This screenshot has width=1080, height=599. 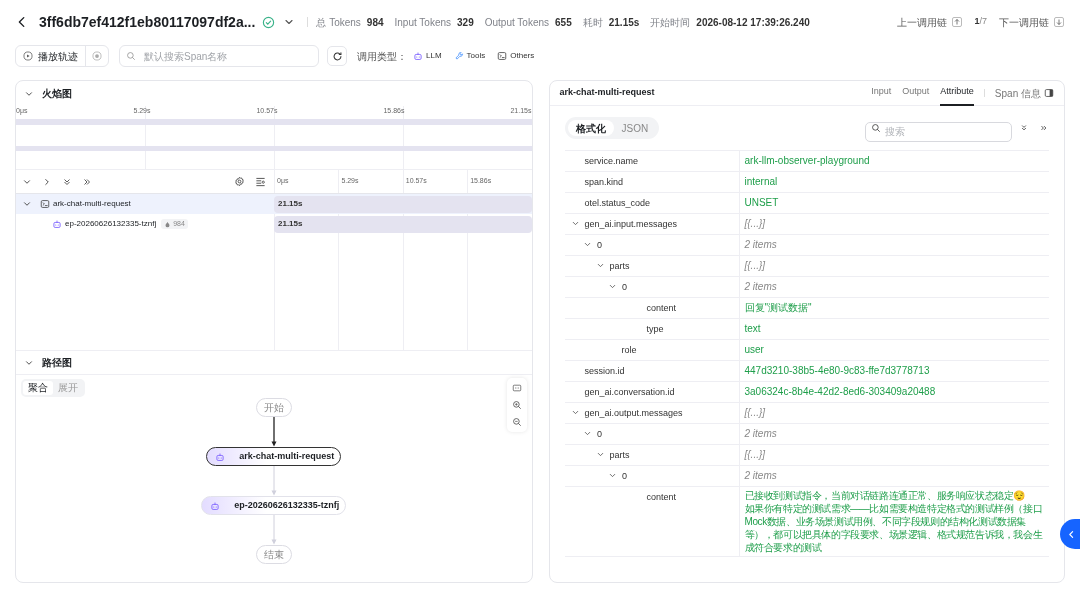 What do you see at coordinates (916, 93) in the screenshot?
I see `detail-tab: Output` at bounding box center [916, 93].